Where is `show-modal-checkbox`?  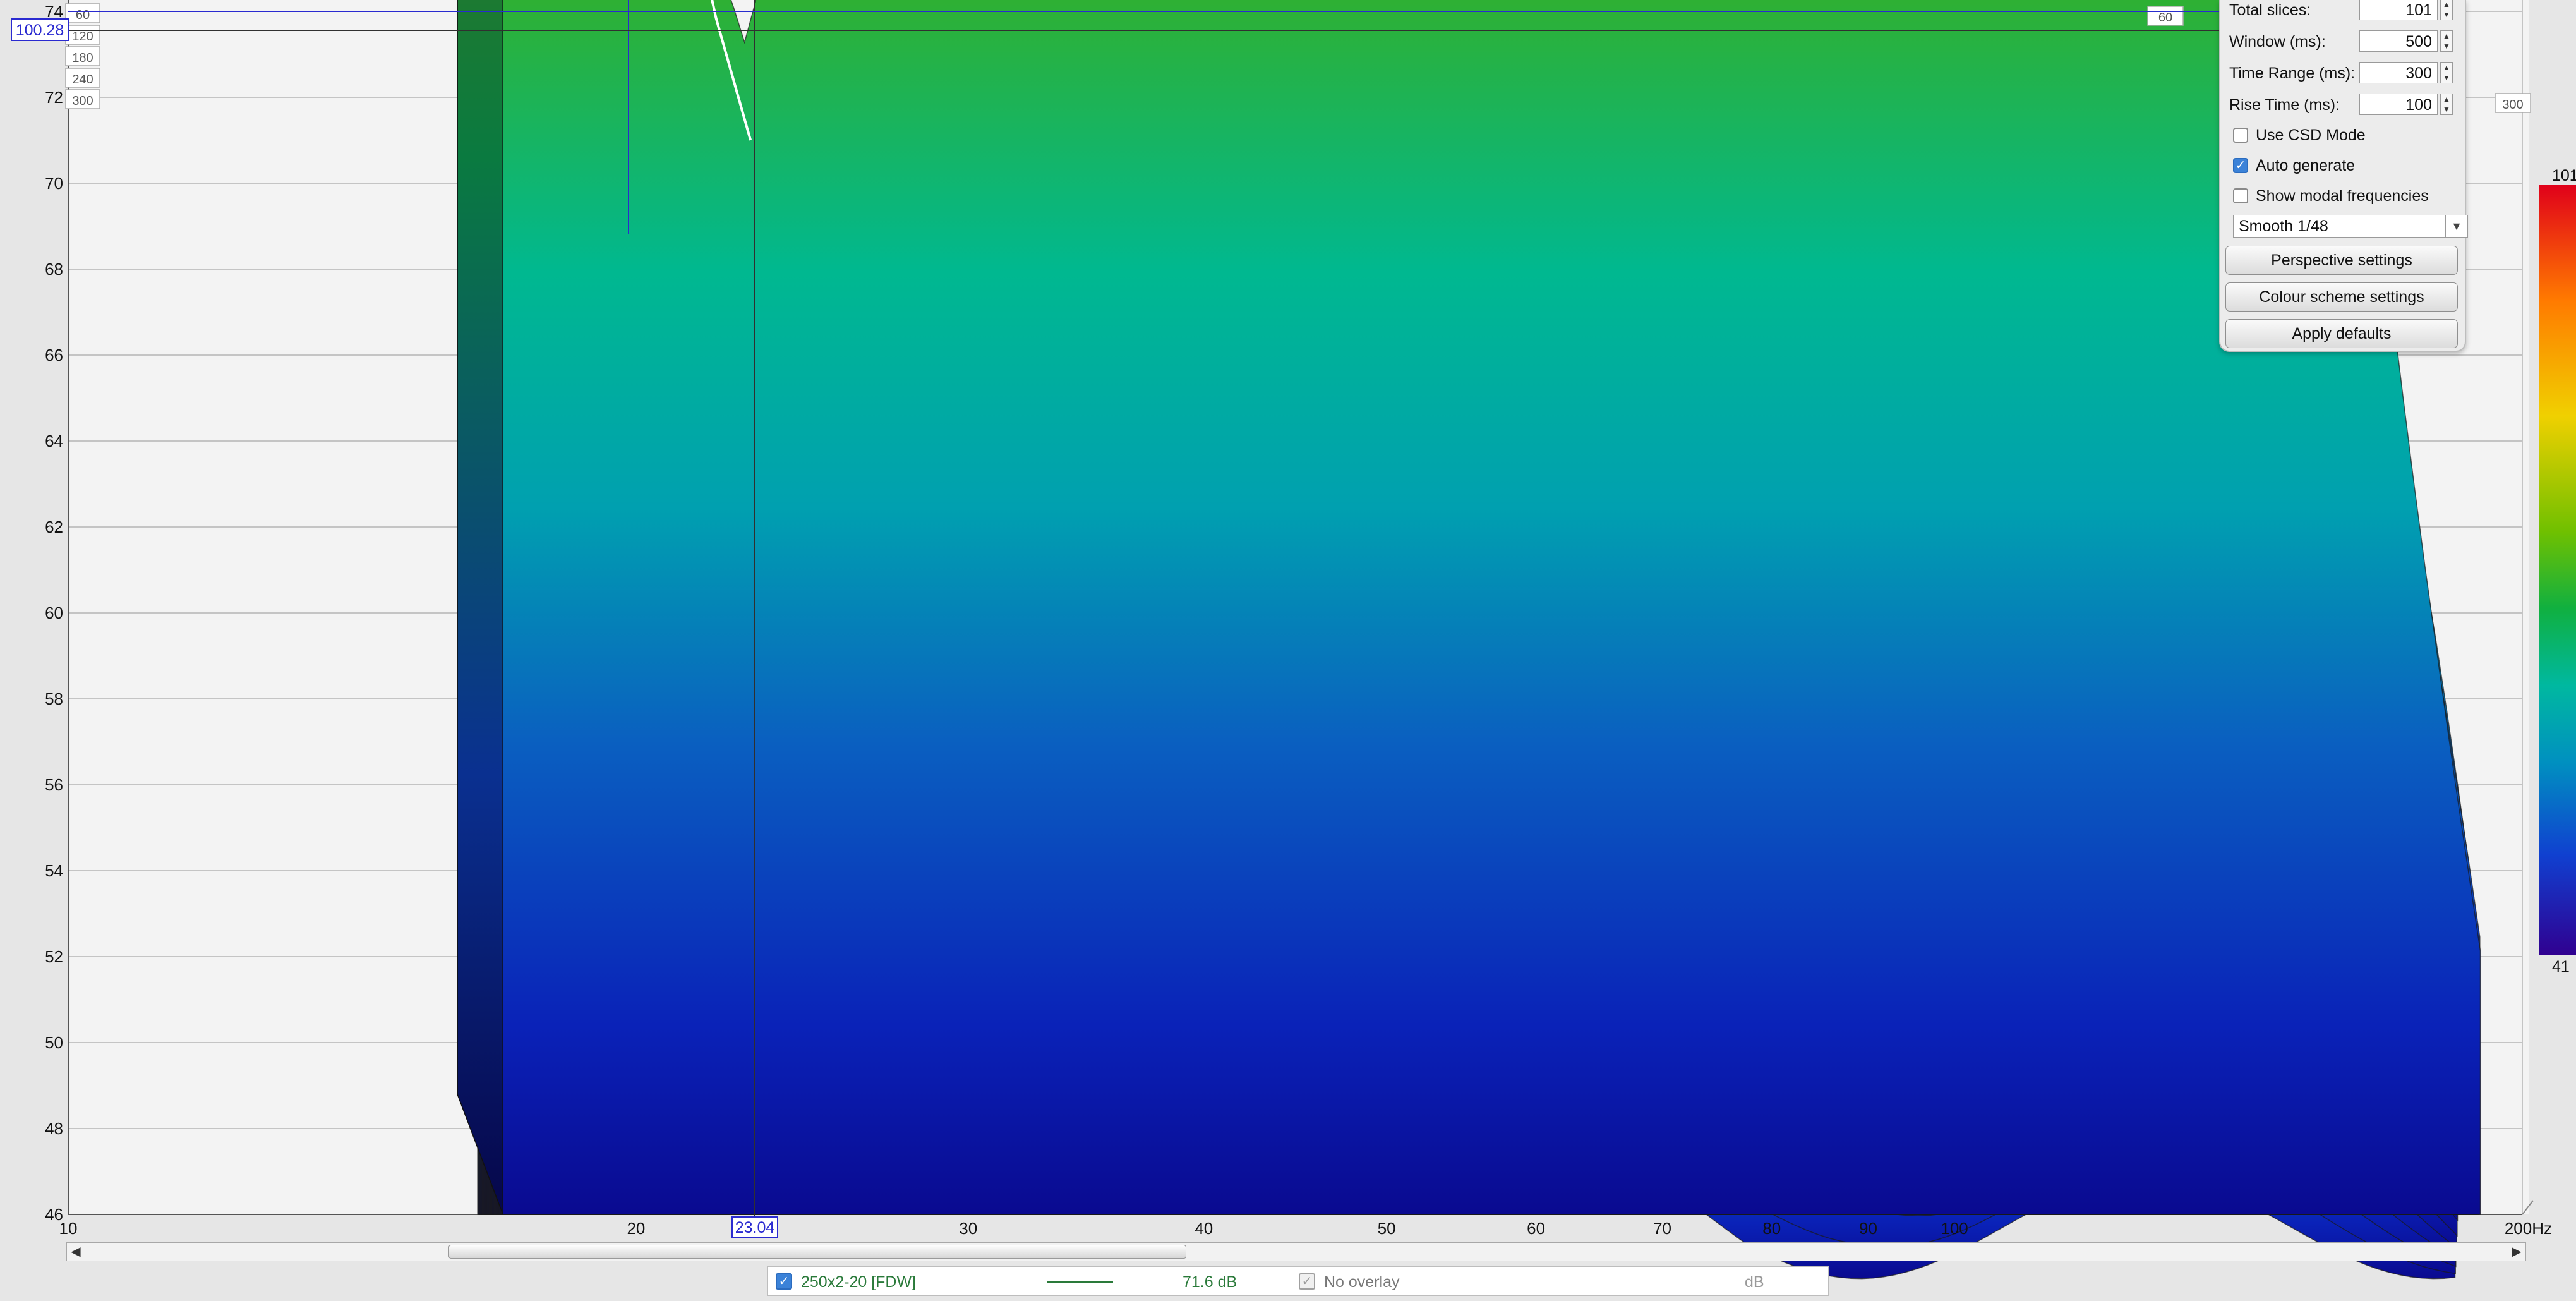
show-modal-checkbox is located at coordinates (2240, 196).